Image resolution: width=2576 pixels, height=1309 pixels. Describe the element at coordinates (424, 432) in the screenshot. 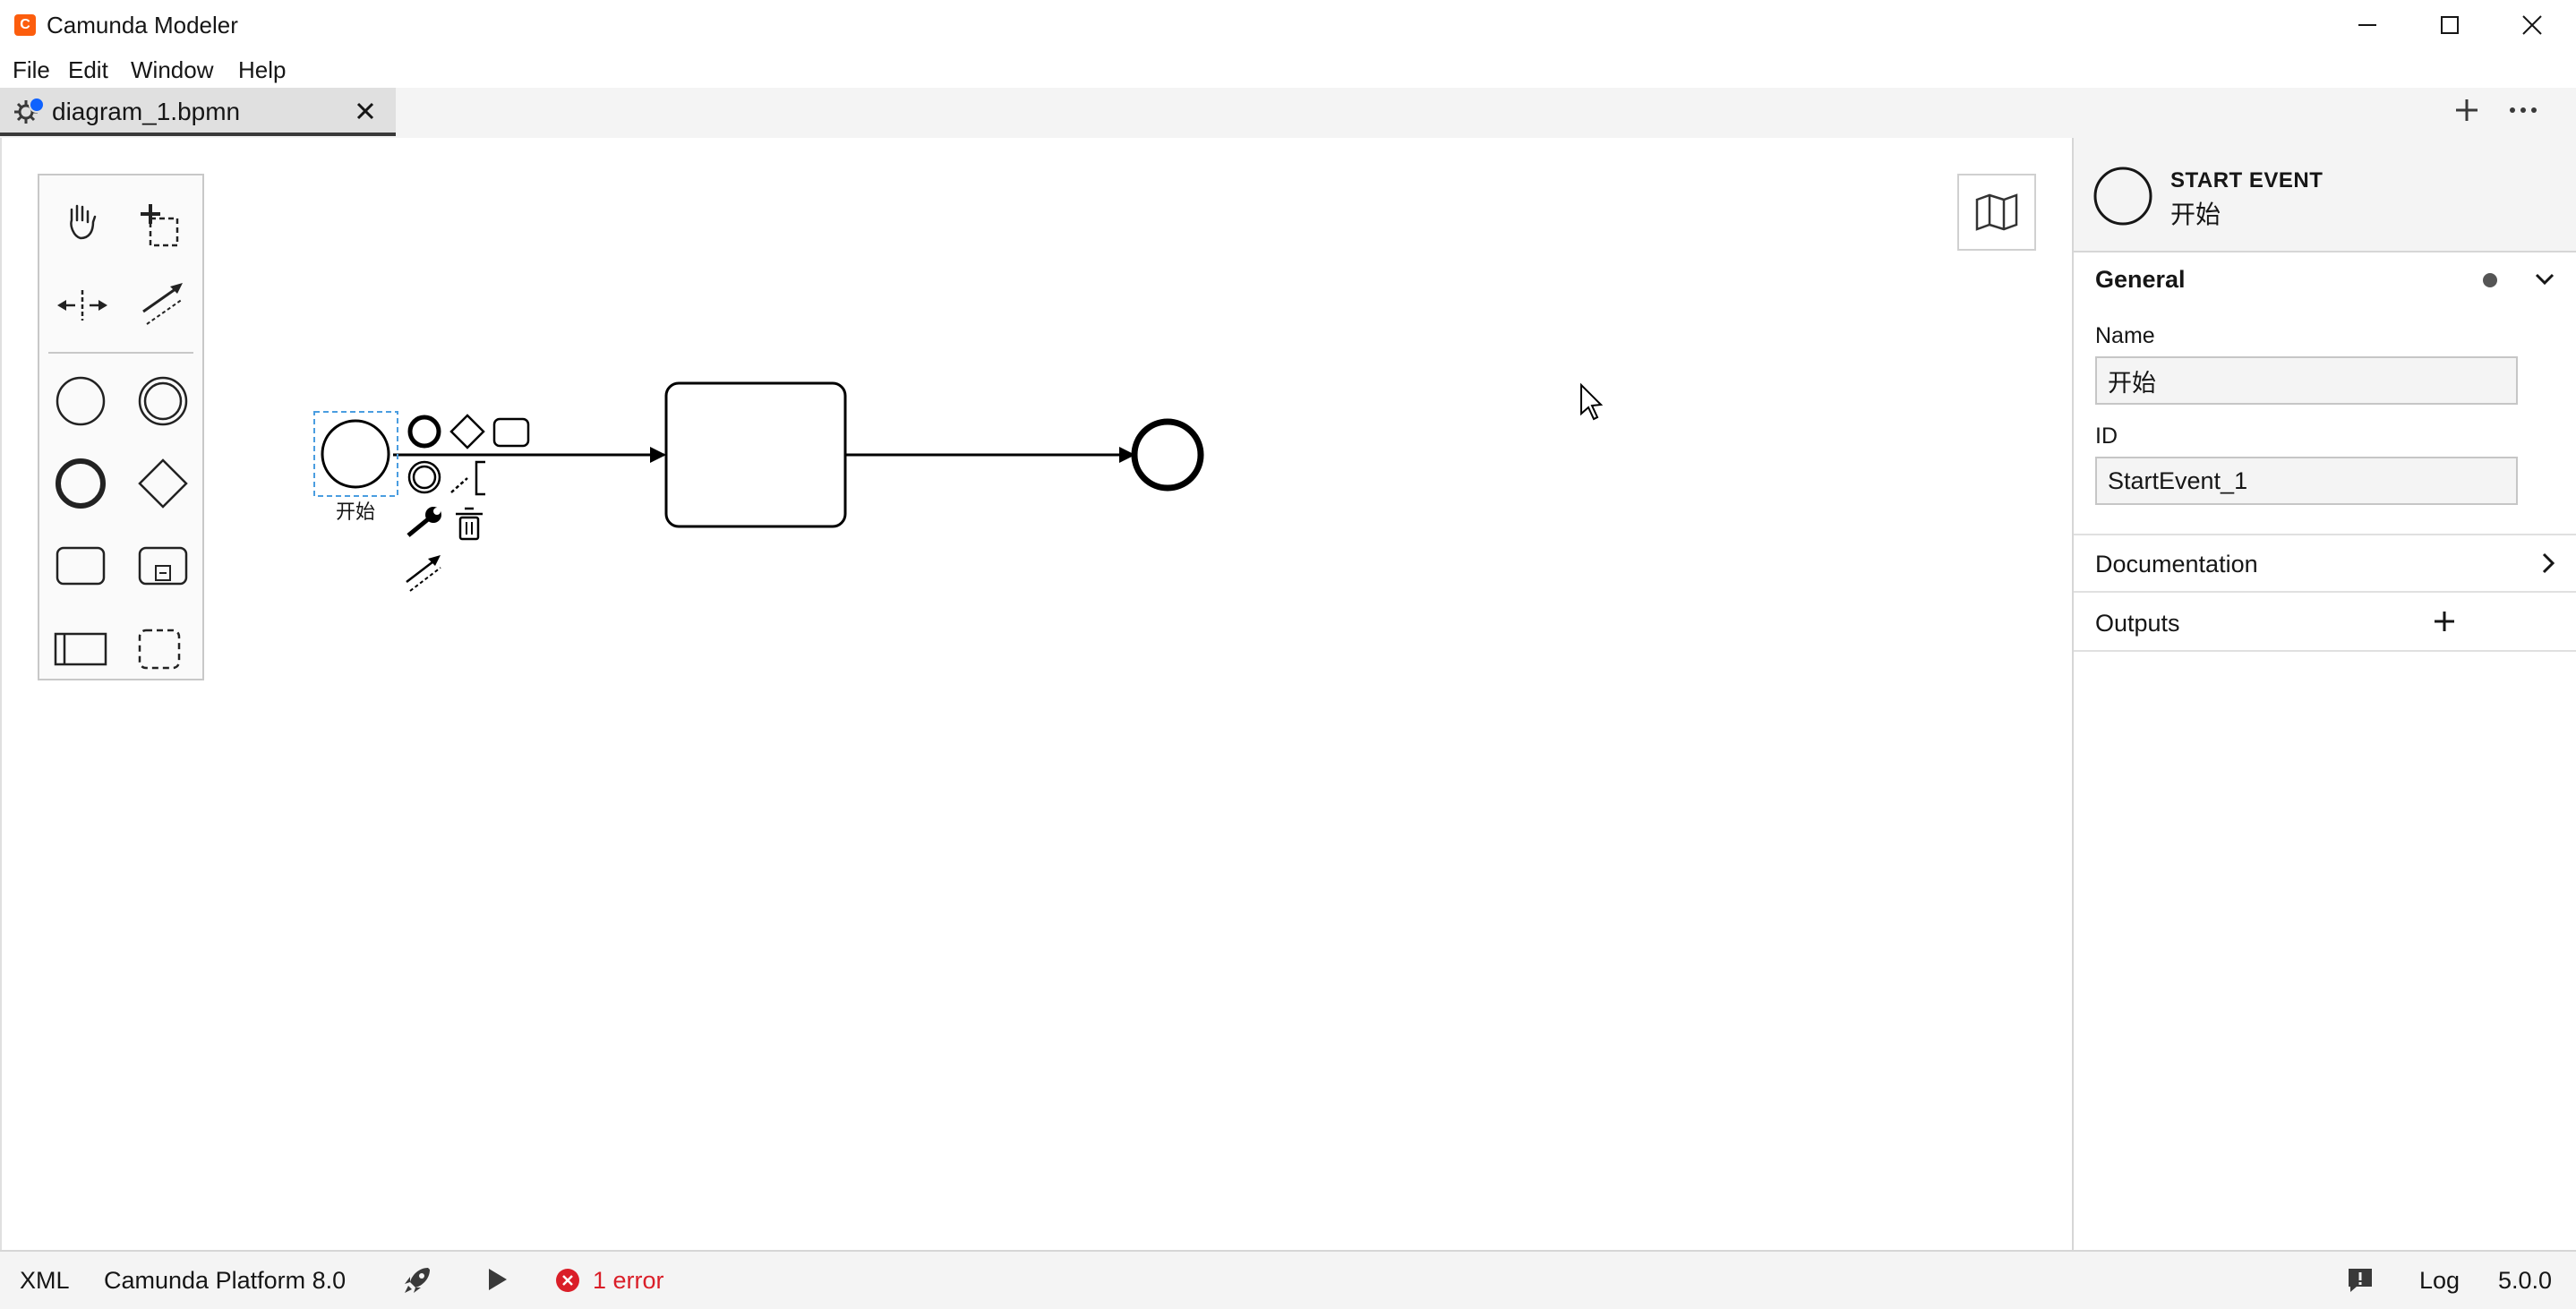

I see `append-end-event-icon` at that location.